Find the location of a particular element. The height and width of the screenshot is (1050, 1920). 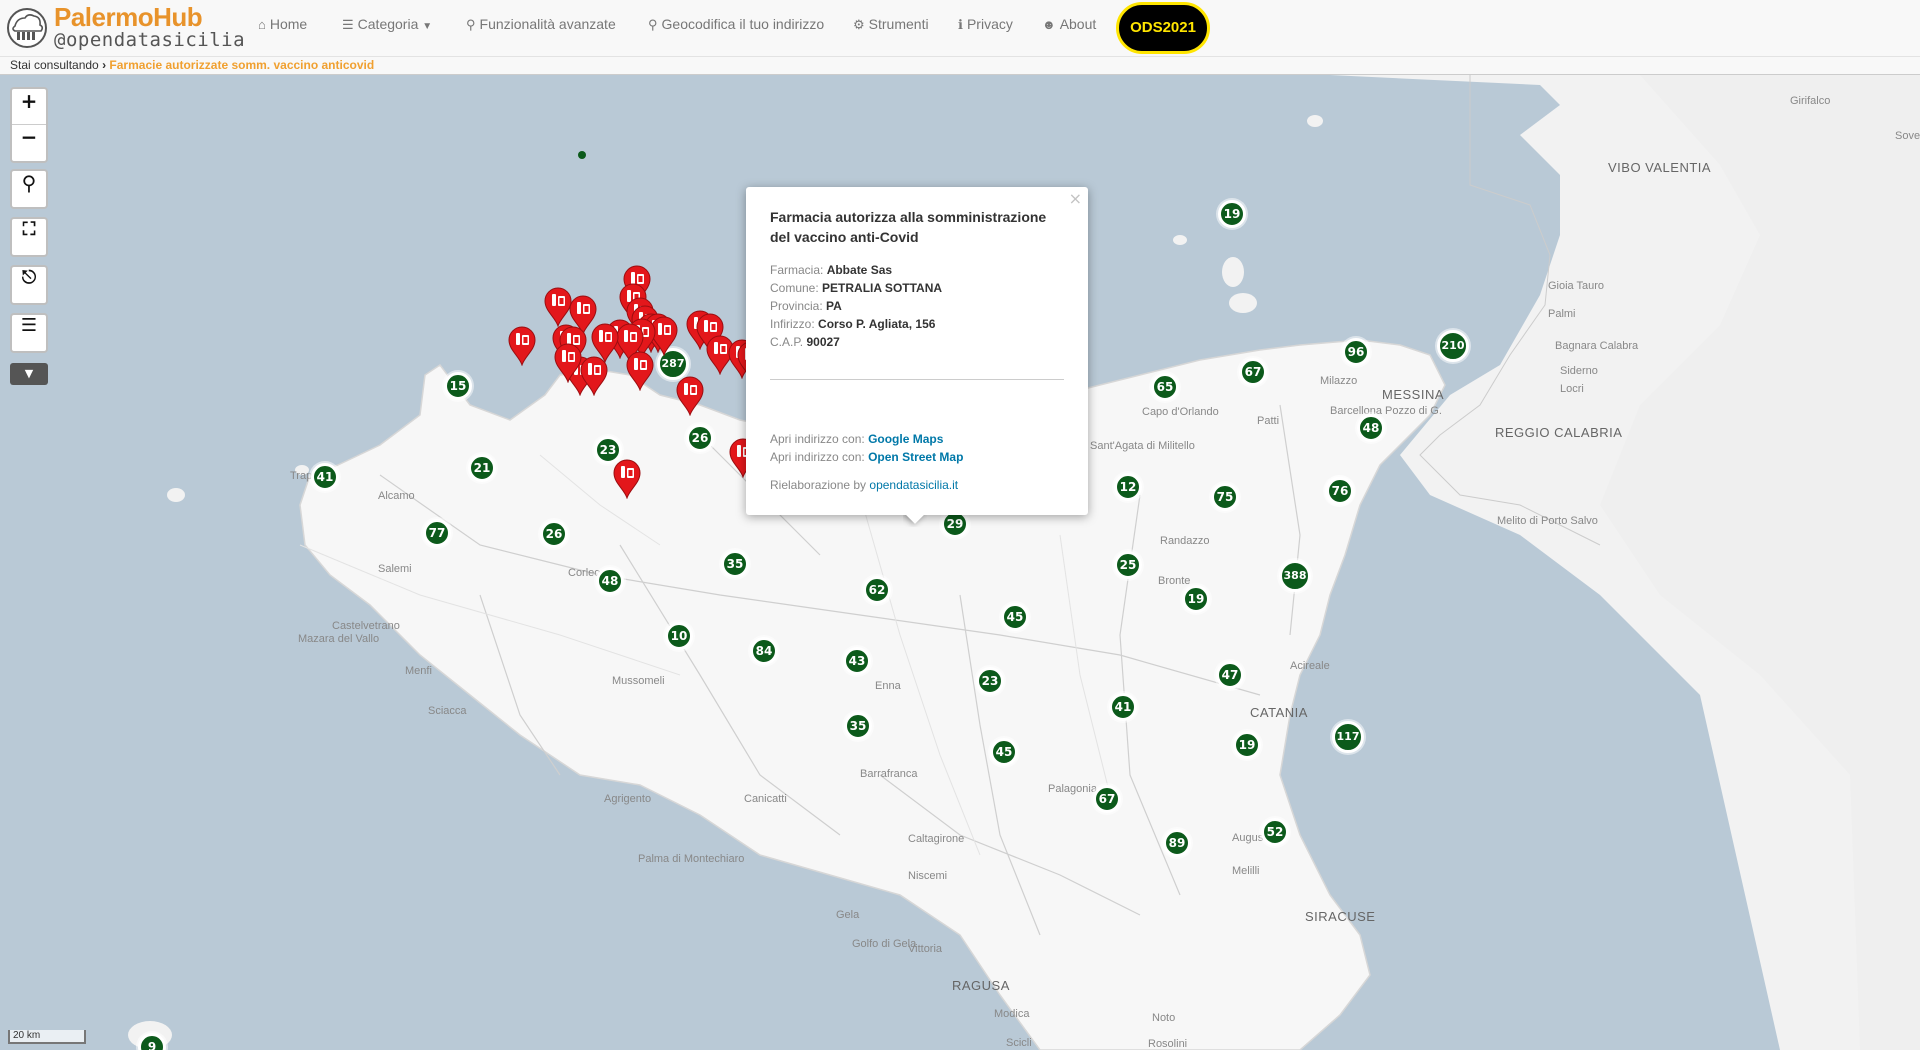

cluster-marker: 96 is located at coordinates (1356, 352).